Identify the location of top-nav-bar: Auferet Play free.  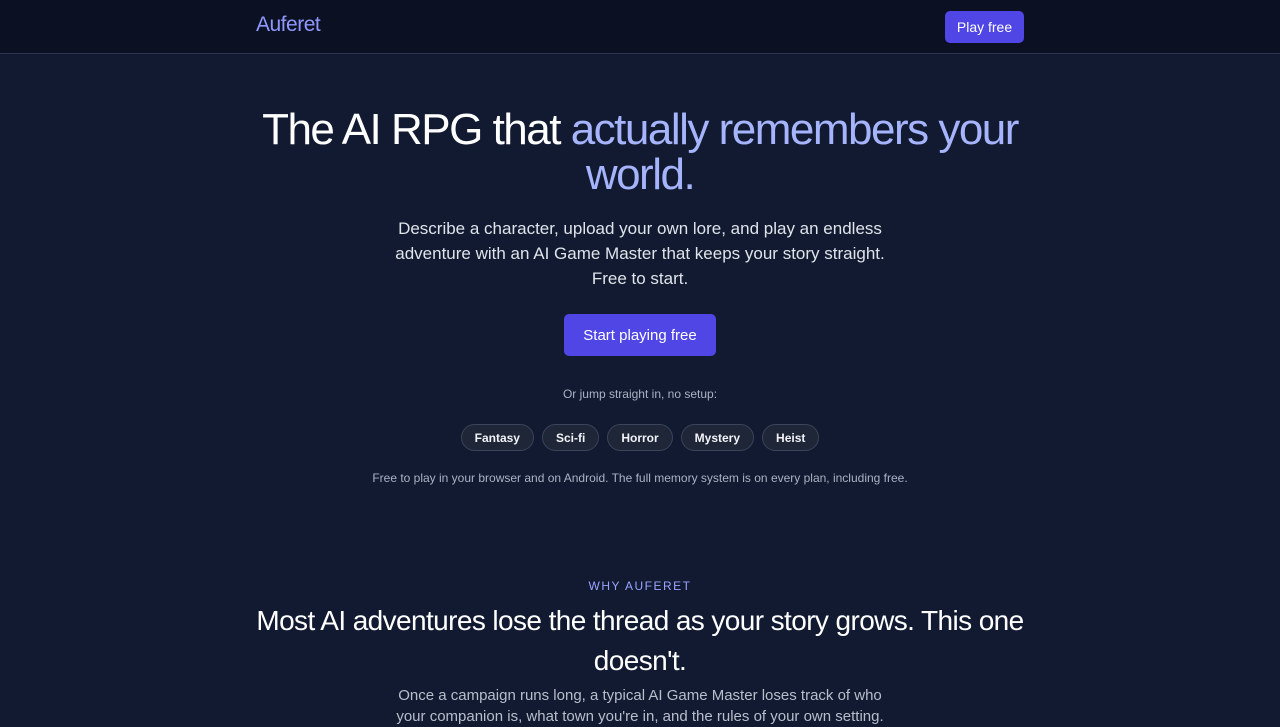
(640, 27).